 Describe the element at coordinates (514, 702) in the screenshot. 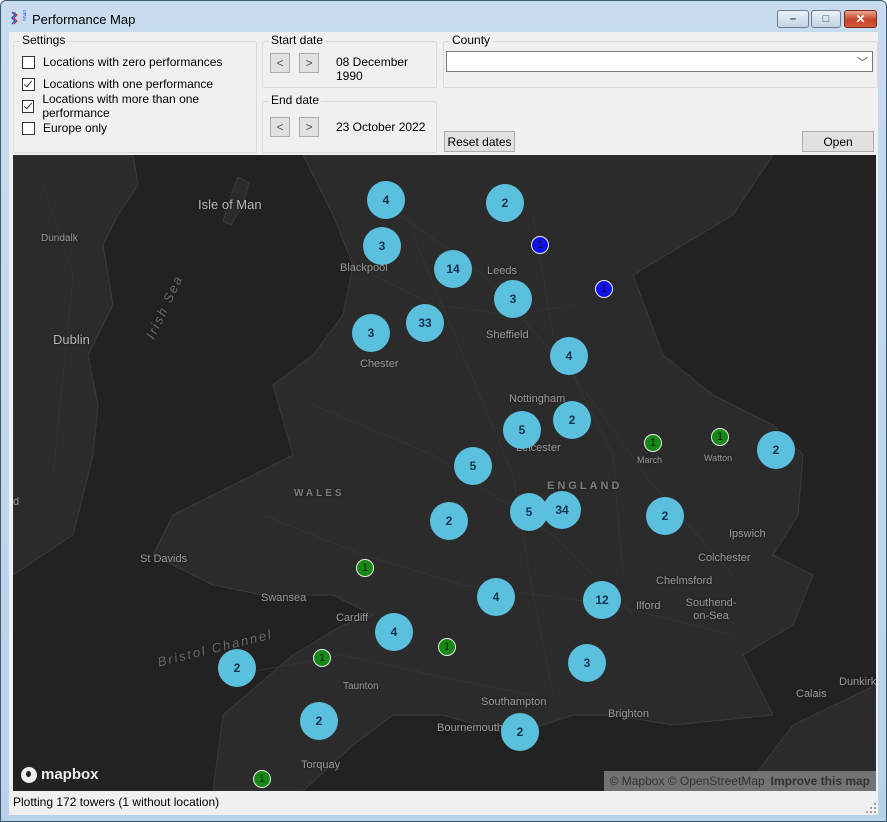

I see `place-label: Southampton` at that location.